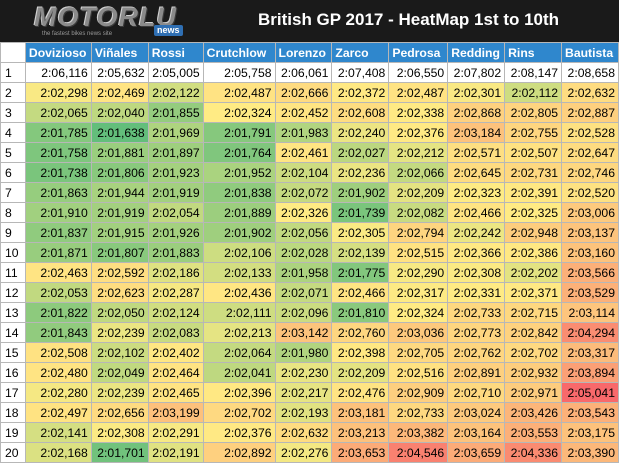 The image size is (619, 463). I want to click on lap-time-cell: 2:02,331, so click(476, 292).